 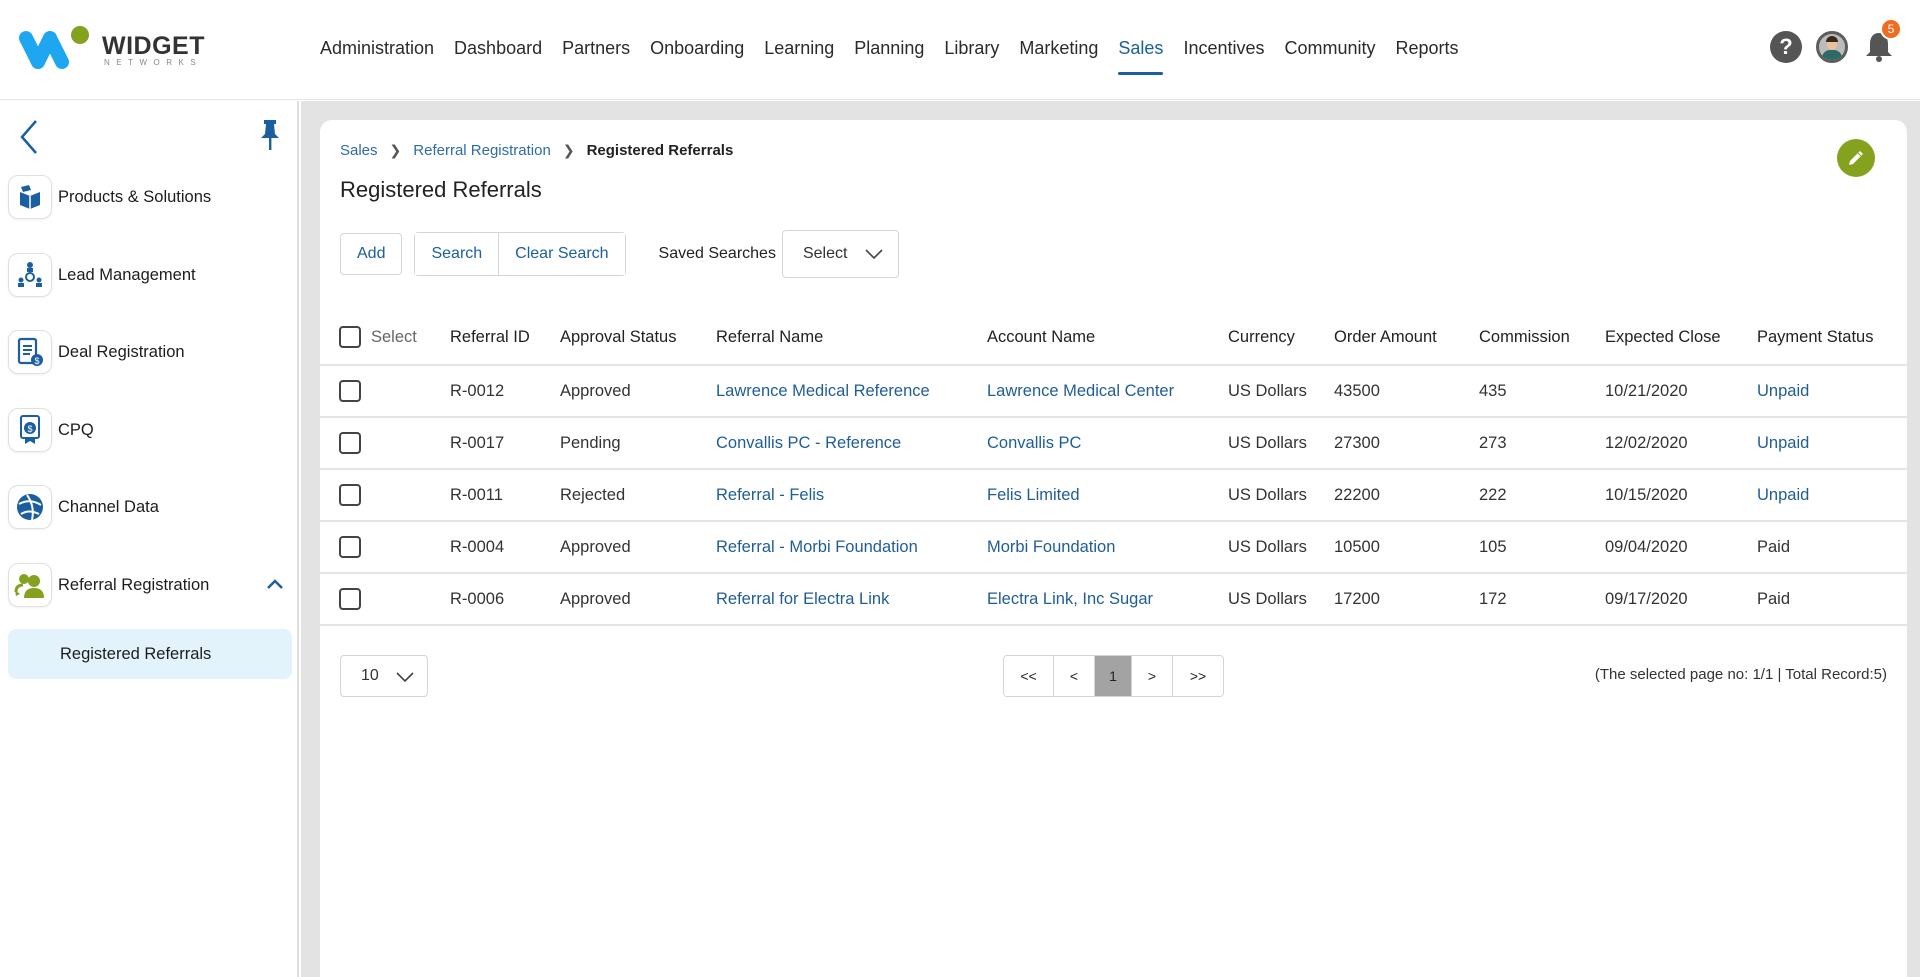 What do you see at coordinates (441, 189) in the screenshot?
I see `page-title: Registered Referrals` at bounding box center [441, 189].